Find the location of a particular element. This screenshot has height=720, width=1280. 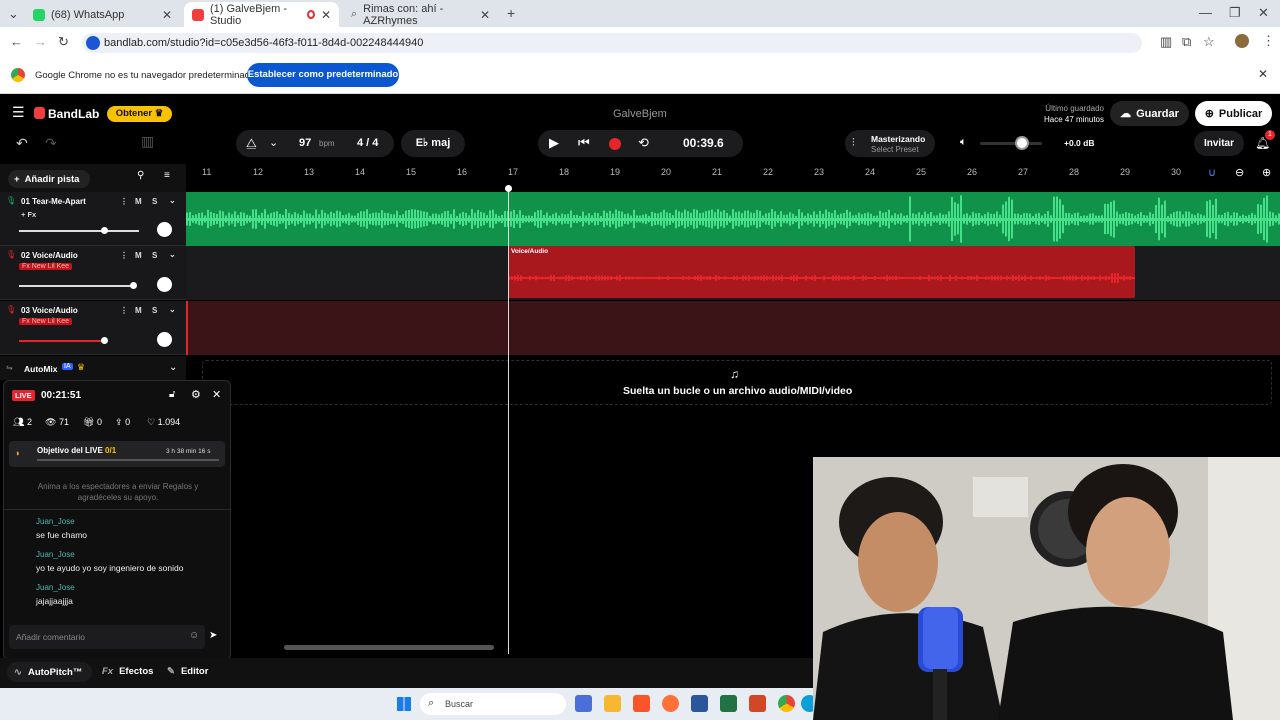

add-track-button: + Añadir pista is located at coordinates (49, 179).